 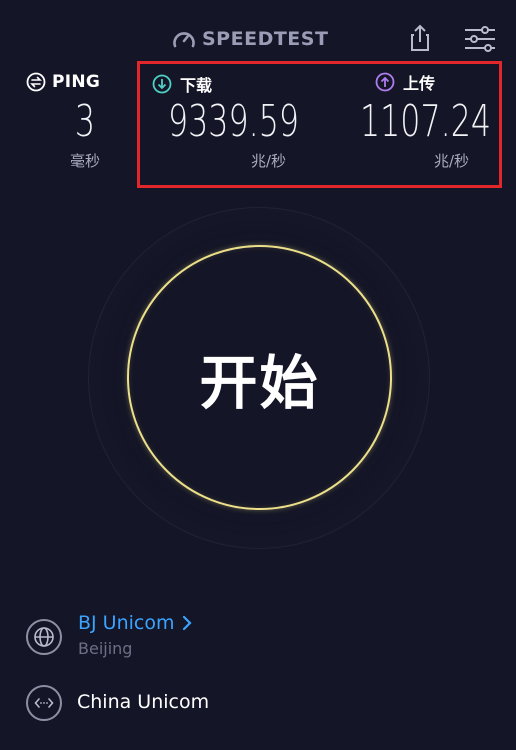 What do you see at coordinates (162, 84) in the screenshot?
I see `download-arrow-icon` at bounding box center [162, 84].